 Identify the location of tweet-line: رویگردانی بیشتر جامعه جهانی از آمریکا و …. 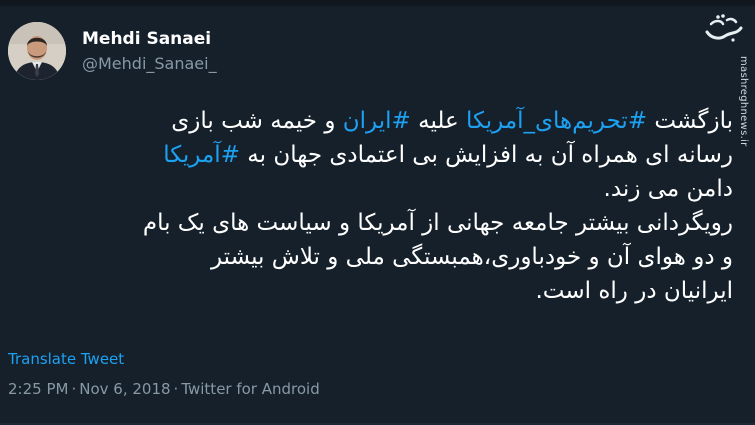
(370, 223).